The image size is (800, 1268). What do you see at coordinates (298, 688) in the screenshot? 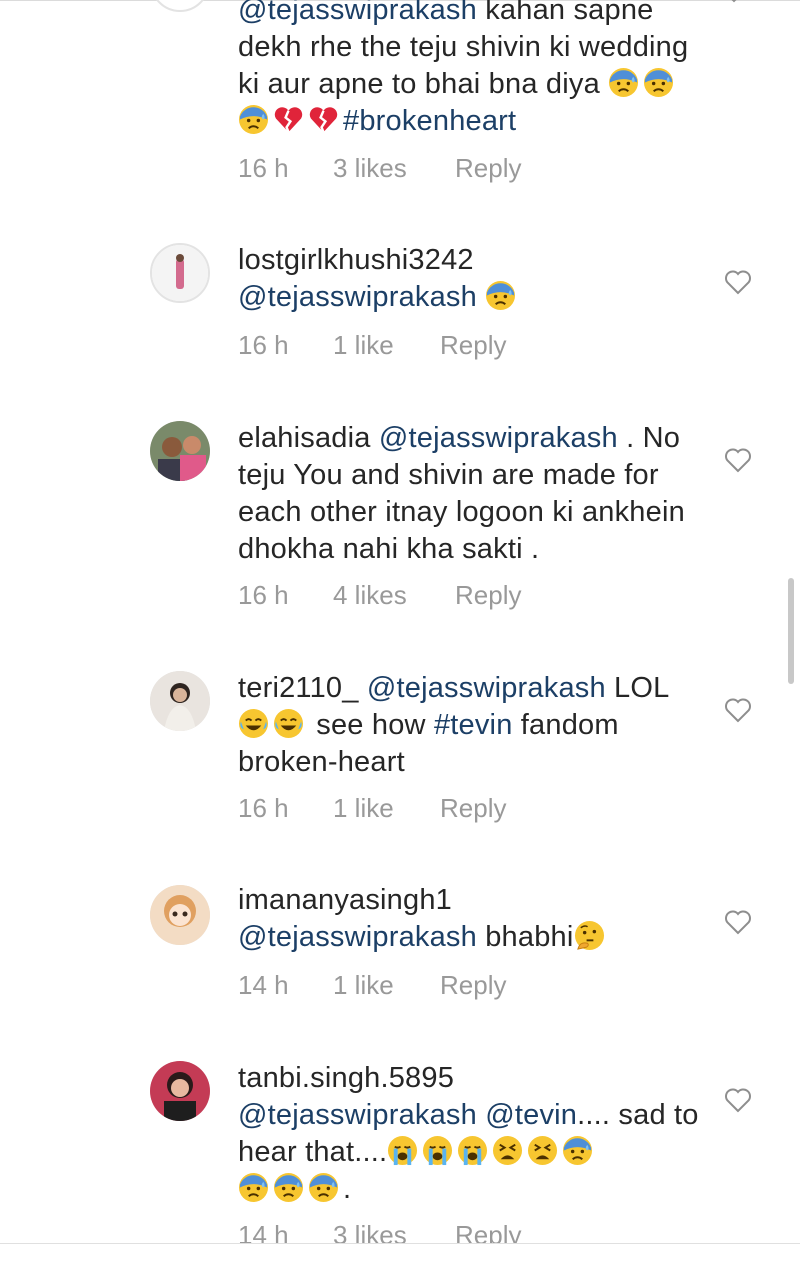
I see `username: teri2110_` at bounding box center [298, 688].